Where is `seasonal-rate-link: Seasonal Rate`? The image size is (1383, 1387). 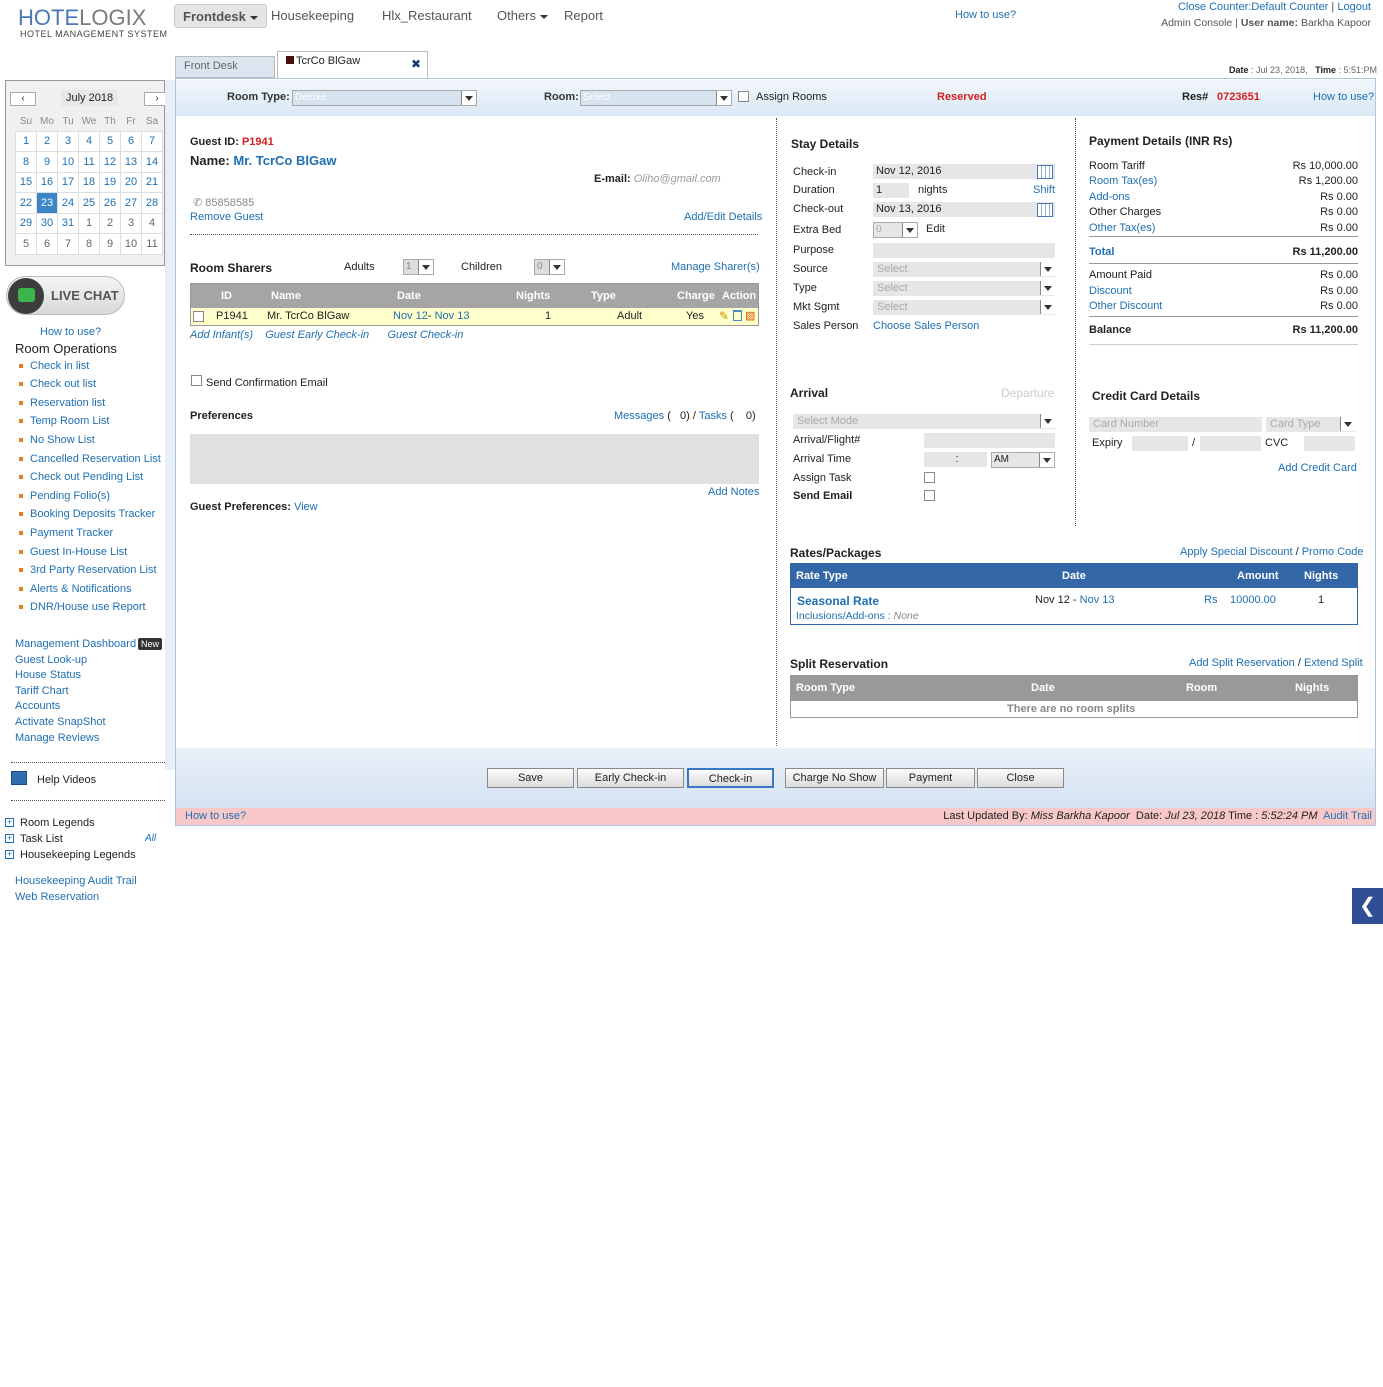
seasonal-rate-link: Seasonal Rate is located at coordinates (838, 601).